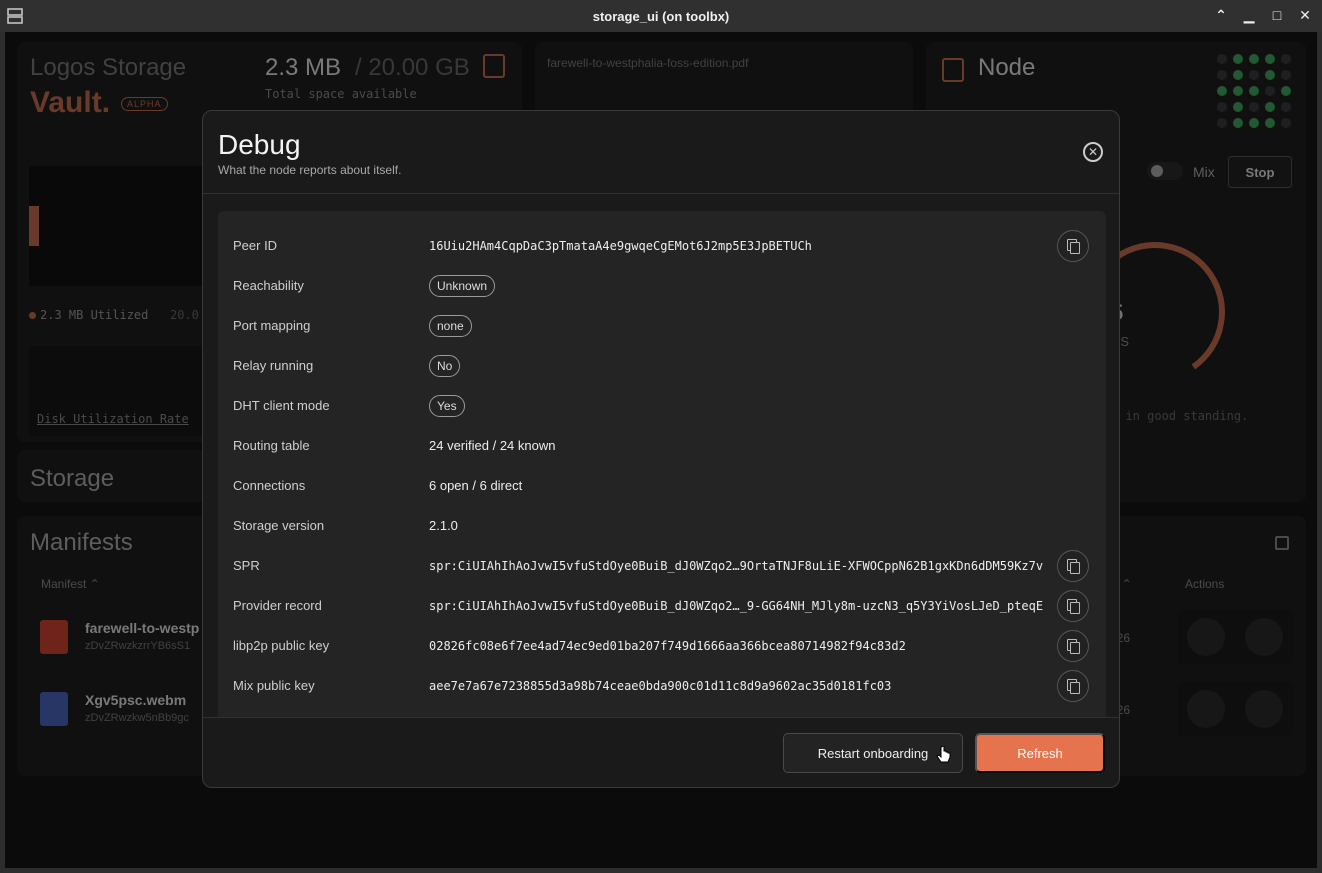 The height and width of the screenshot is (873, 1322). Describe the element at coordinates (1249, 15) in the screenshot. I see `minimize-icon: ▁` at that location.